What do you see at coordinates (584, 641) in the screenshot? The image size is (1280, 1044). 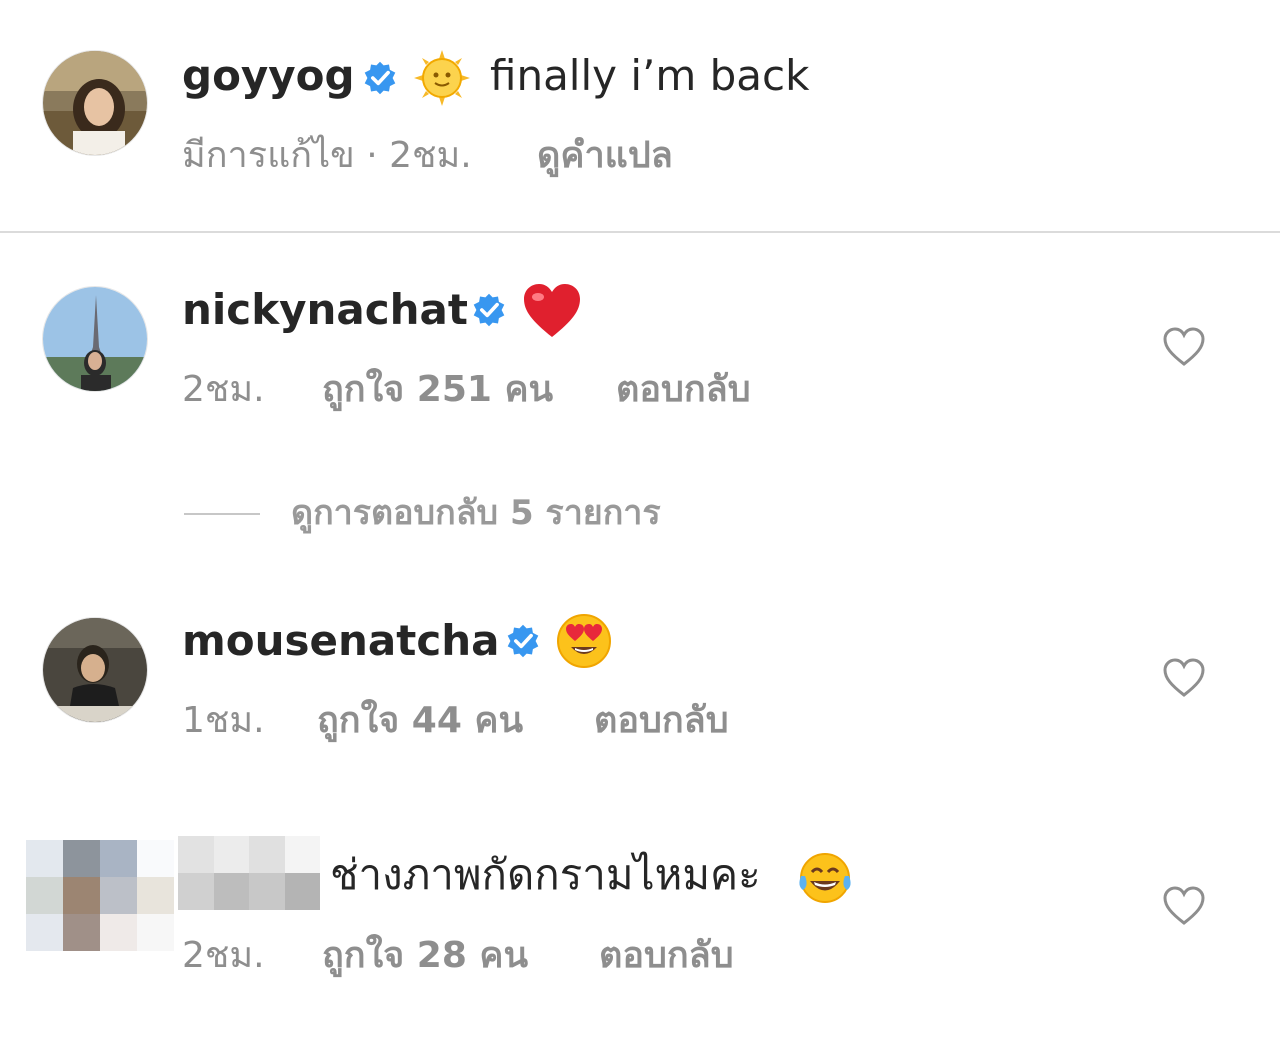 I see `heart-eyes-emoji-icon` at bounding box center [584, 641].